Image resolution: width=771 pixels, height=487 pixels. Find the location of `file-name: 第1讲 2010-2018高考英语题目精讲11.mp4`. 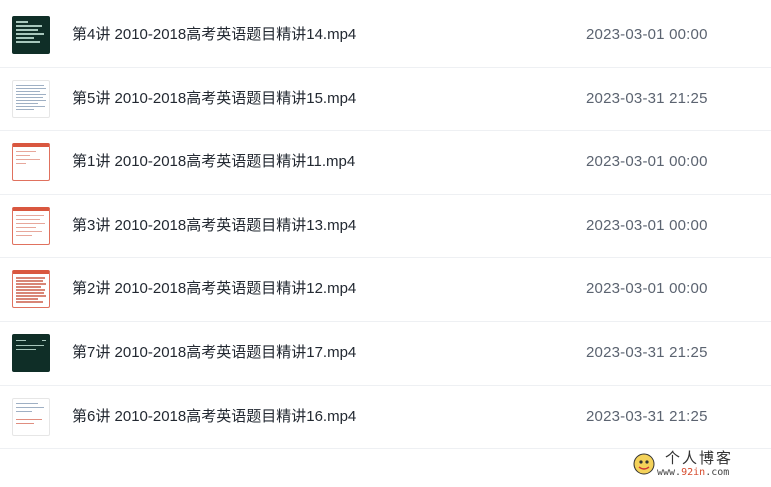

file-name: 第1讲 2010-2018高考英语题目精讲11.mp4 is located at coordinates (213, 162).